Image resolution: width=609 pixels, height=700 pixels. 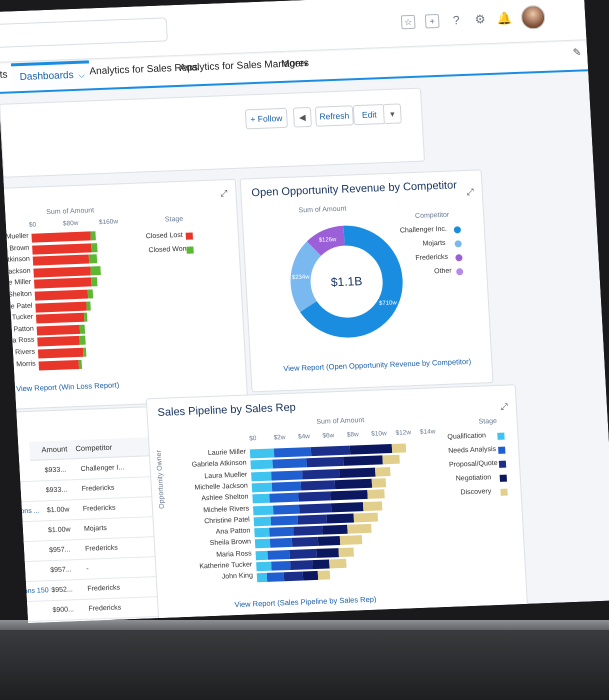 I want to click on category-label: Mueller, so click(x=17, y=236).